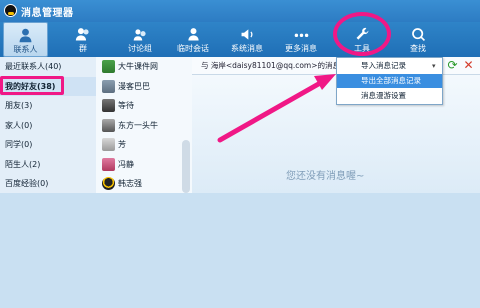  I want to click on contact-item: 冯静, so click(144, 165).